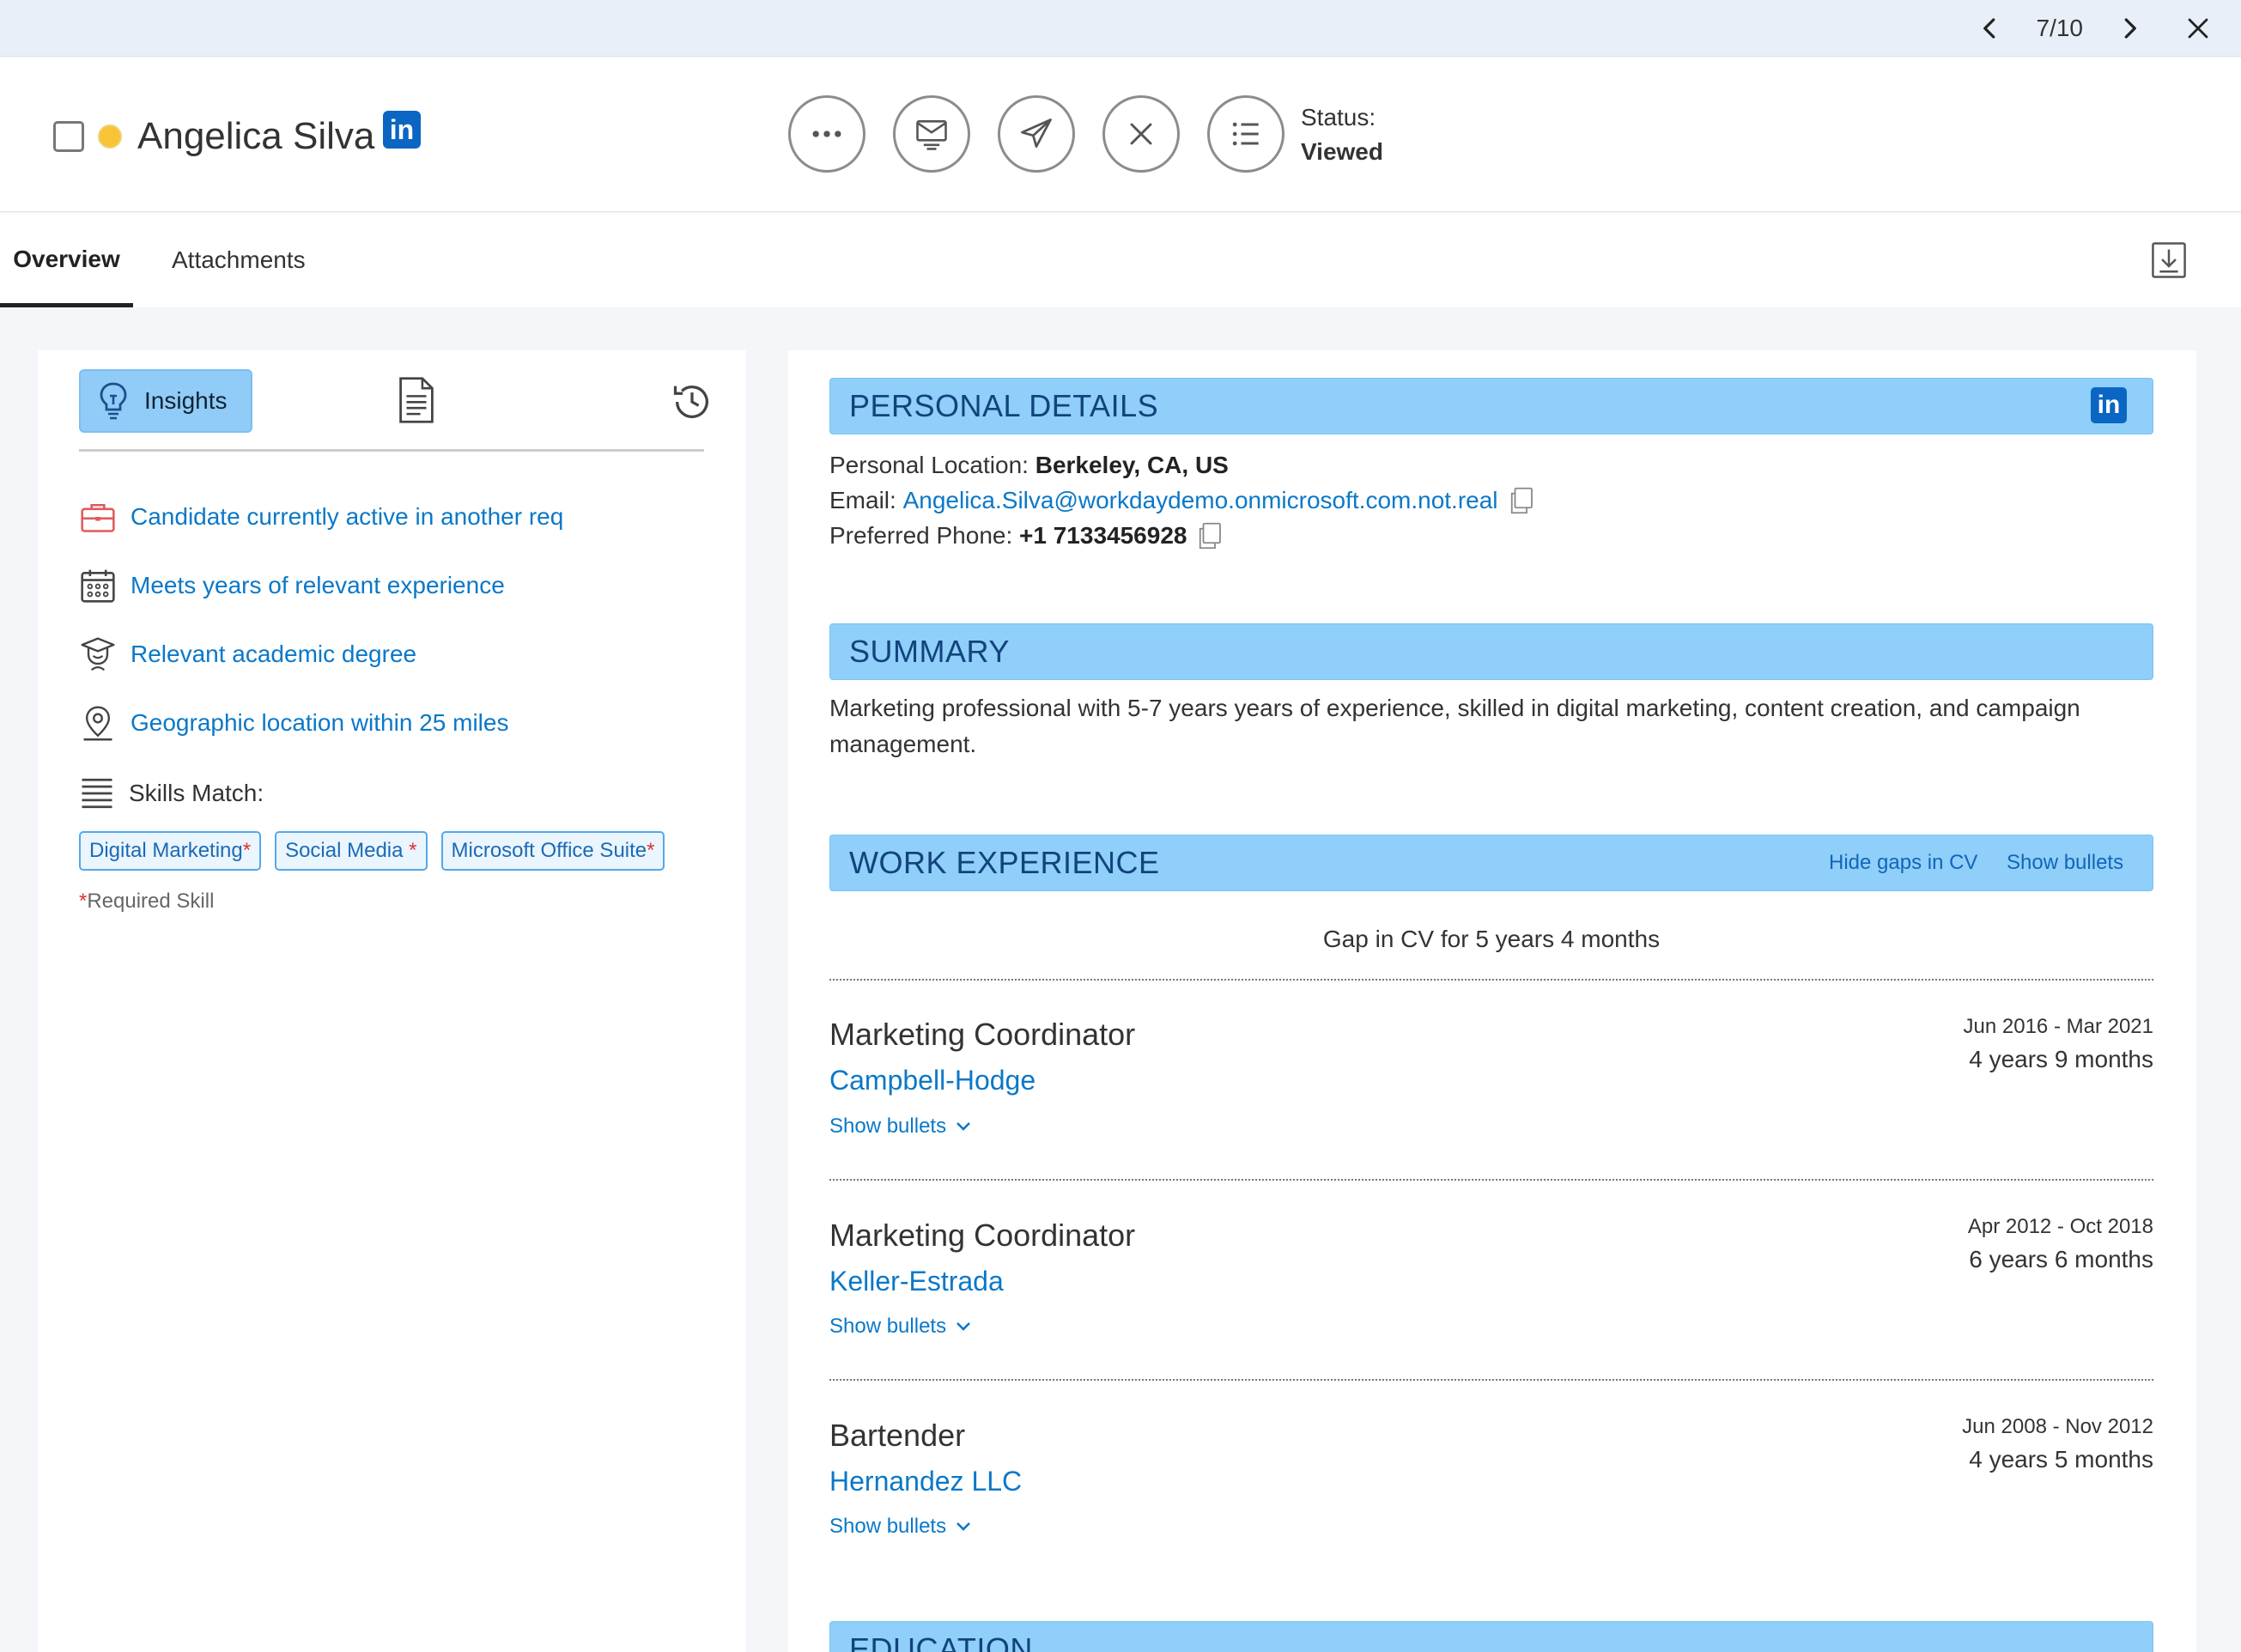  Describe the element at coordinates (1991, 28) in the screenshot. I see `previous-button` at that location.